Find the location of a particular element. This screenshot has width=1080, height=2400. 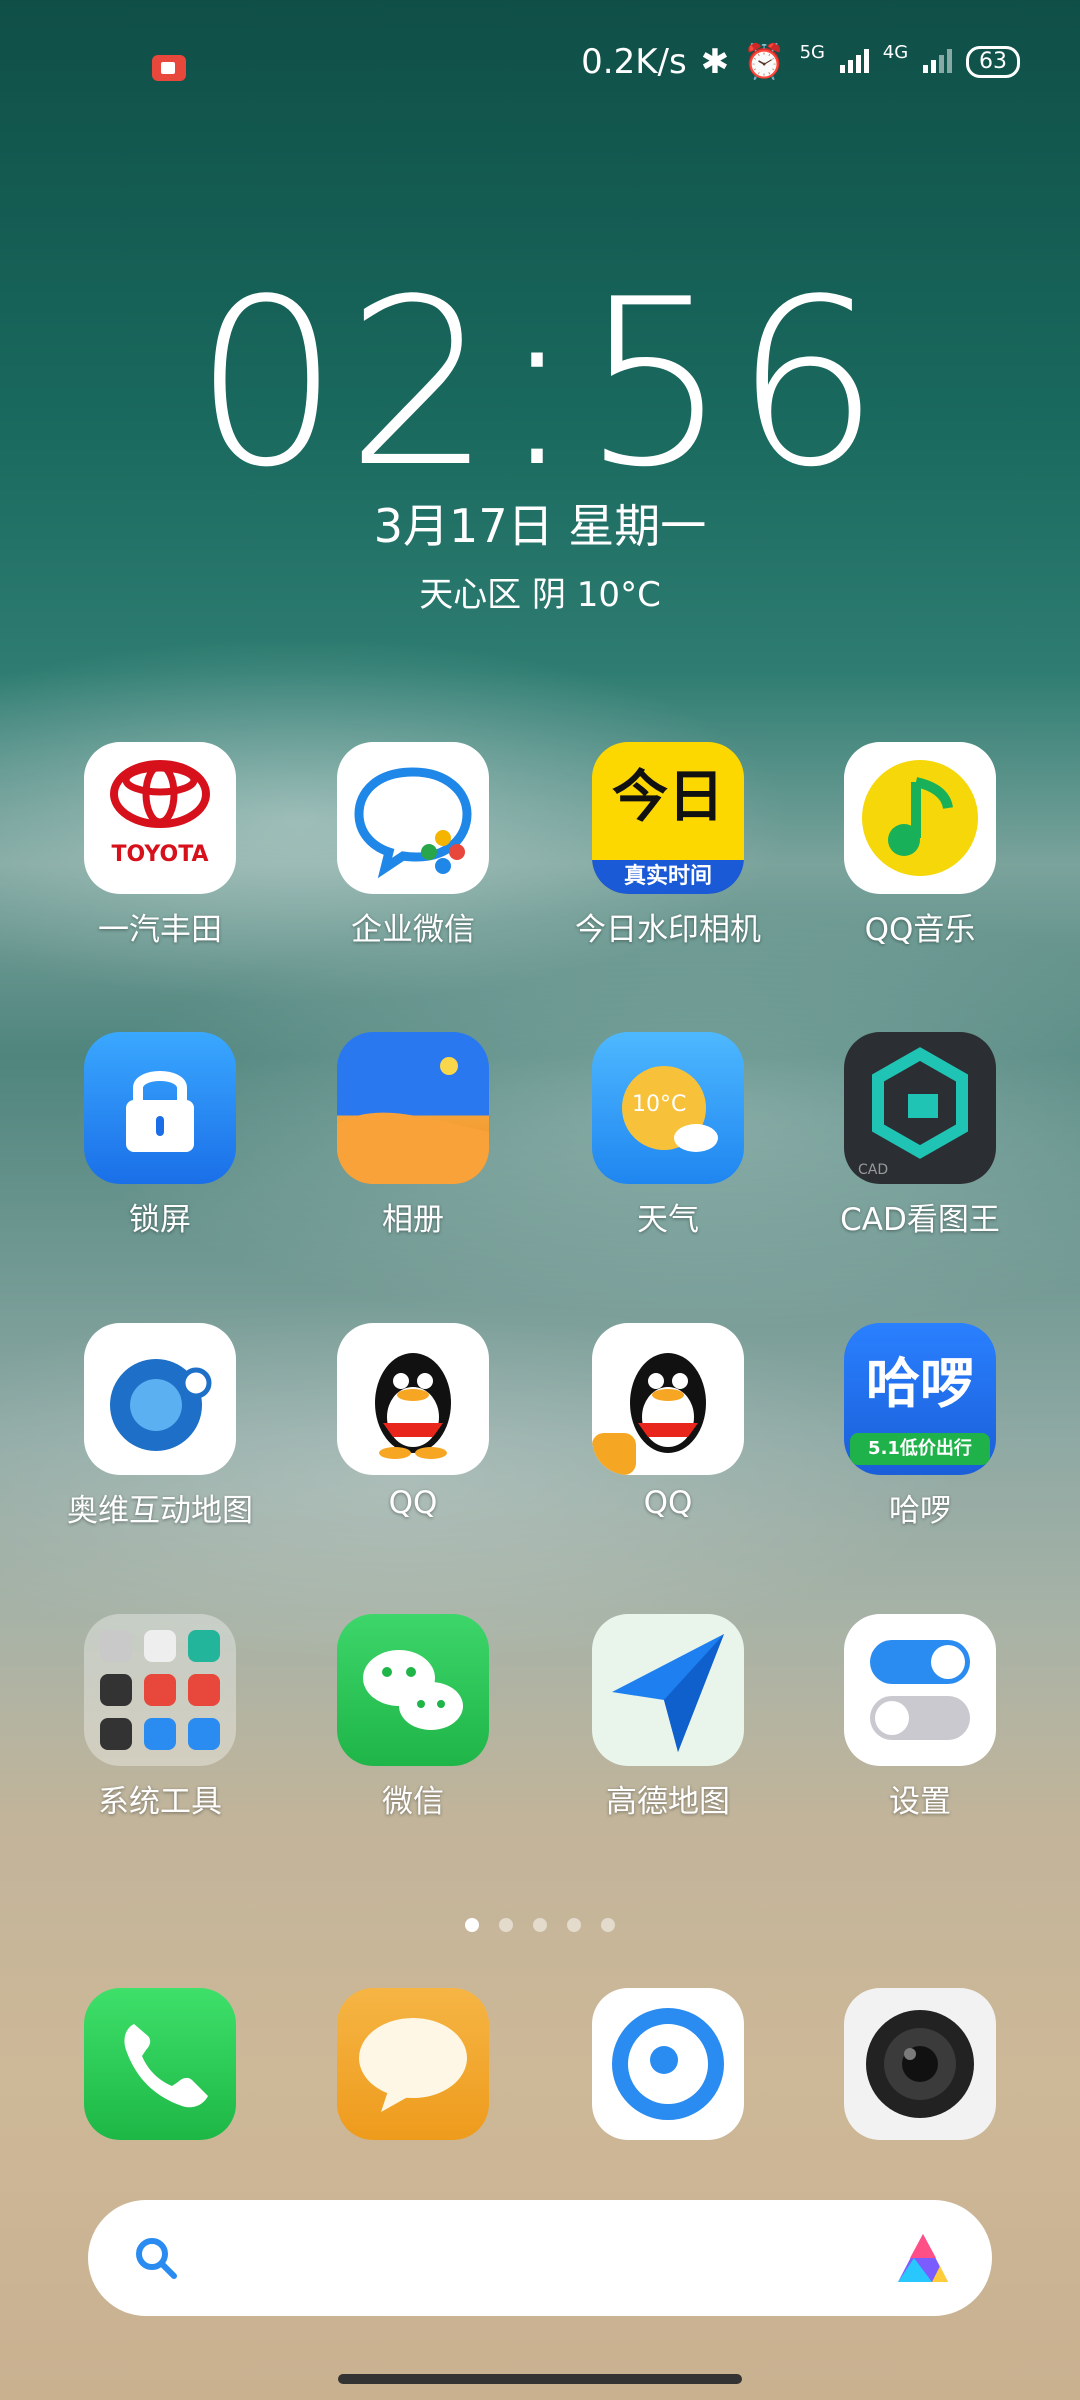

battery-indicator: 63 is located at coordinates (993, 62).